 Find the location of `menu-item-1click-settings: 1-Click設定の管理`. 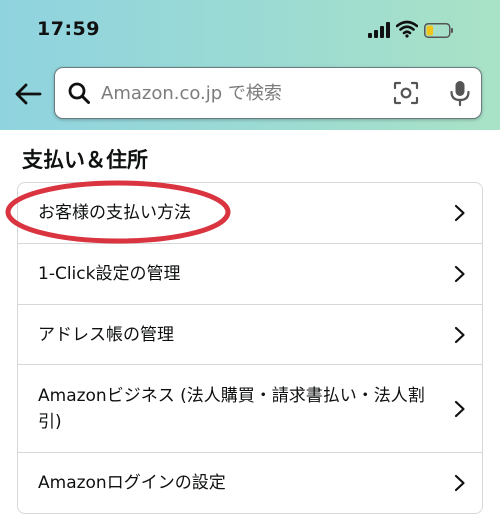

menu-item-1click-settings: 1-Click設定の管理 is located at coordinates (250, 274).